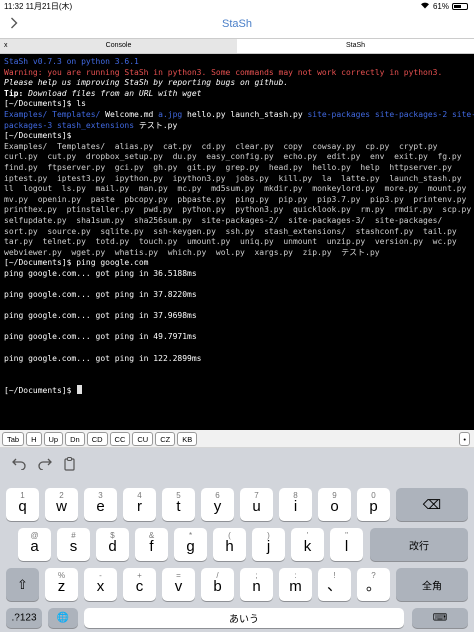  I want to click on terminal-text: [~/Documents]$, so click(40, 391).